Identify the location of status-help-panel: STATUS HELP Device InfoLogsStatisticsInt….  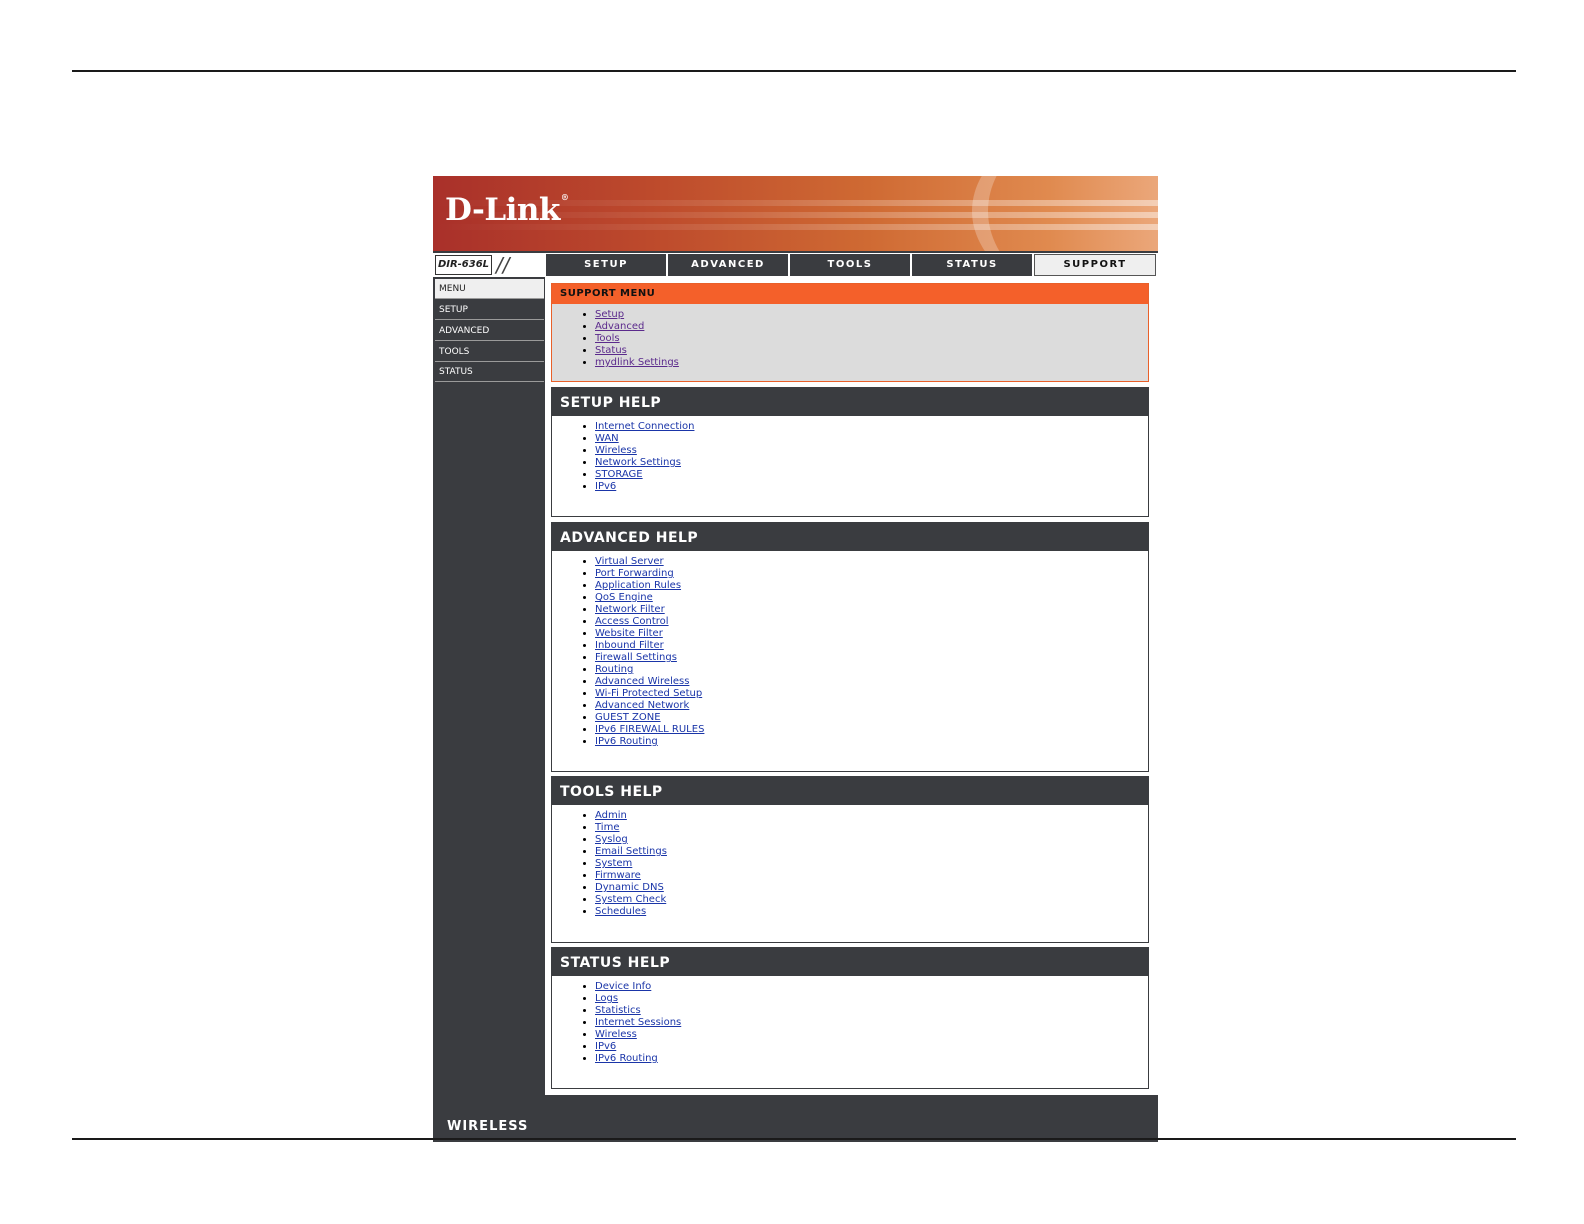
(850, 1018).